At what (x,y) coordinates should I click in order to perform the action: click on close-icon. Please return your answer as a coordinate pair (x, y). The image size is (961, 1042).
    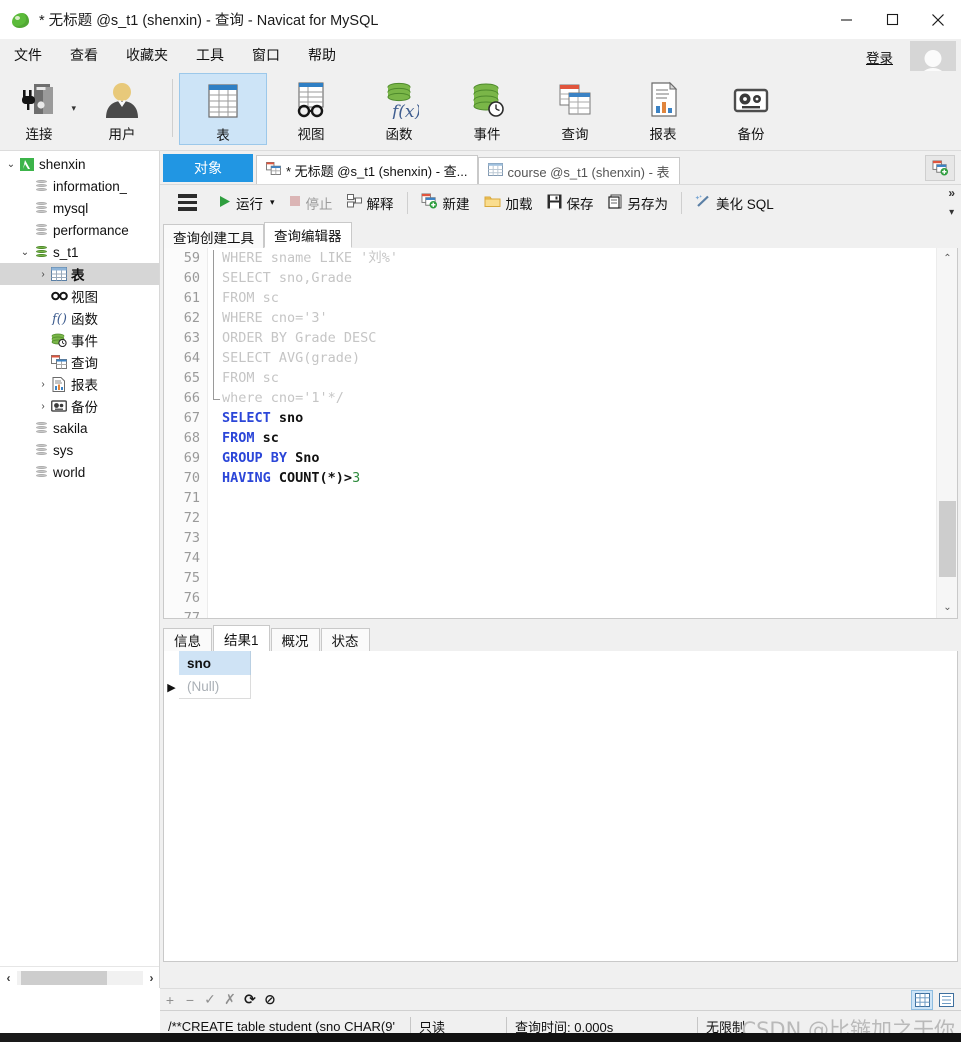
    Looking at the image, I should click on (938, 19).